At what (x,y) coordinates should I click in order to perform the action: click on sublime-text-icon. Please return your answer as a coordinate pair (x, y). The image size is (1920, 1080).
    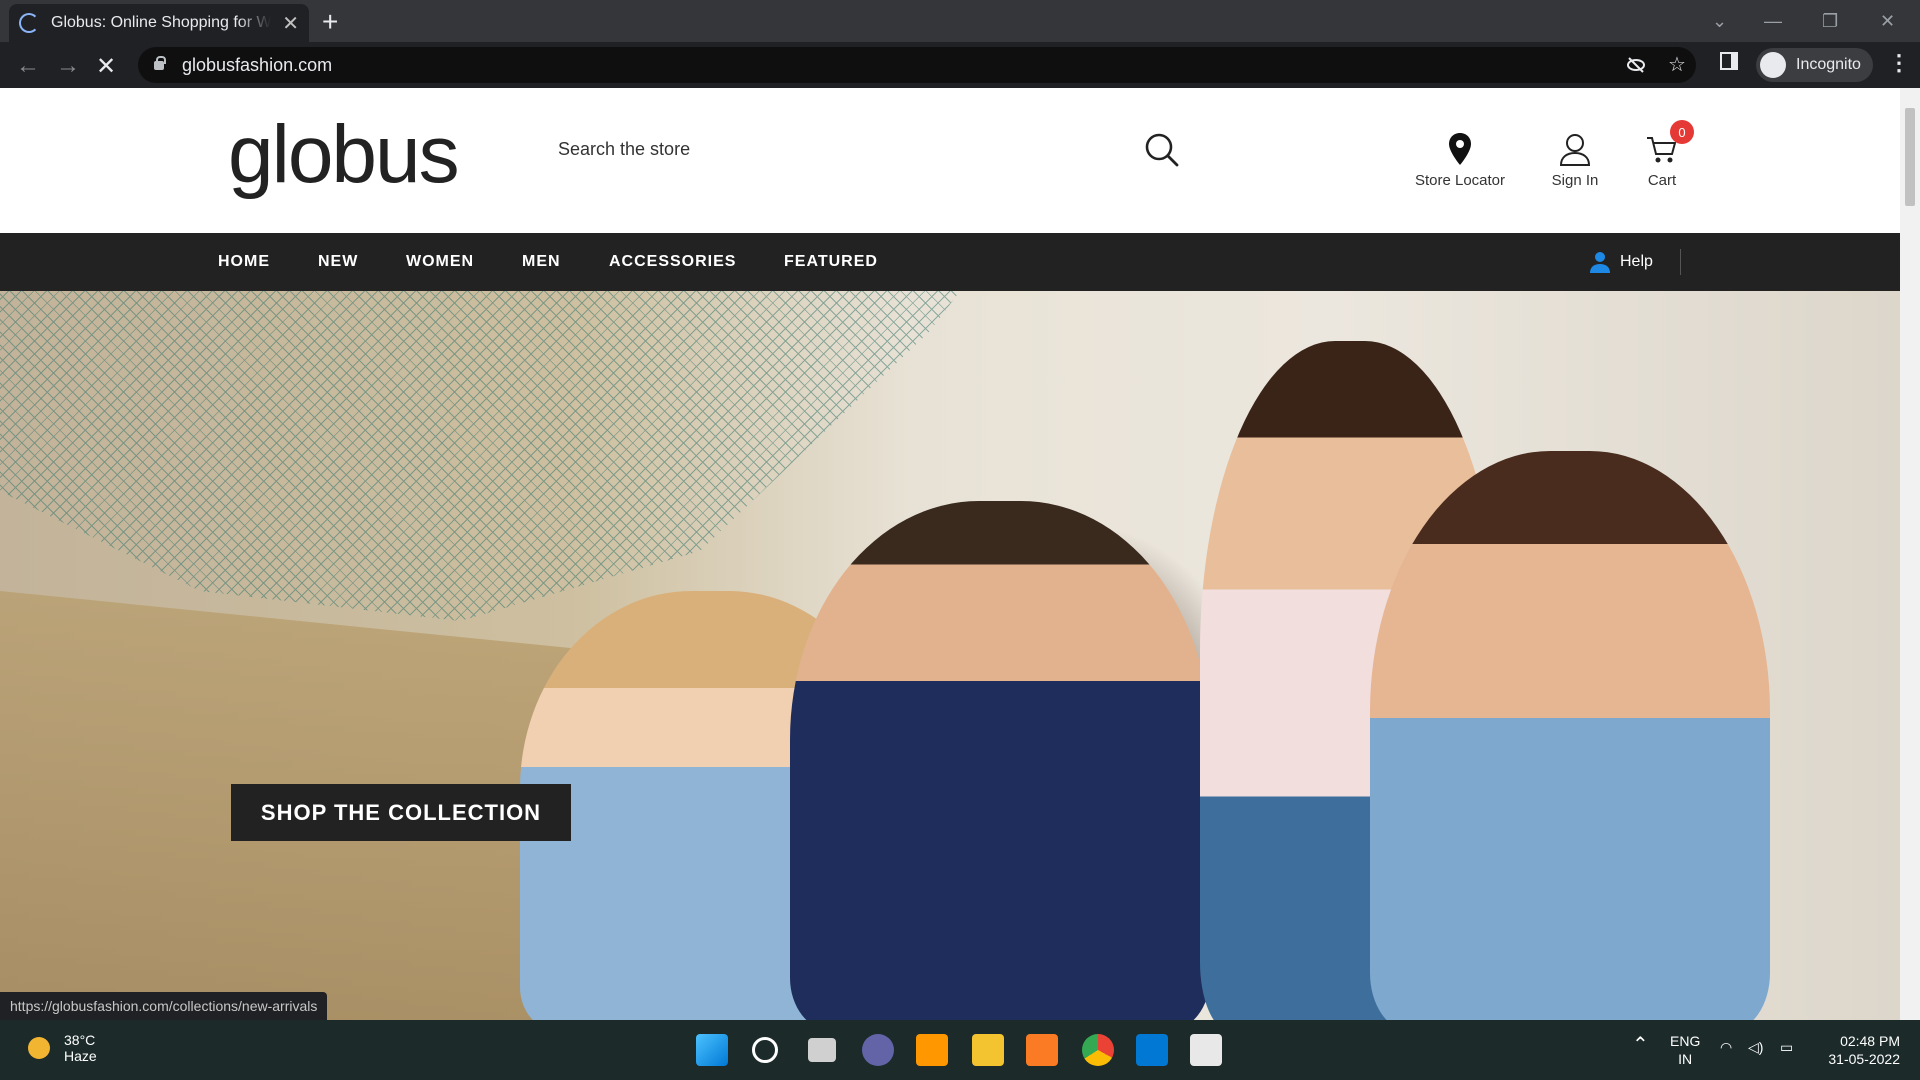
    Looking at the image, I should click on (932, 1050).